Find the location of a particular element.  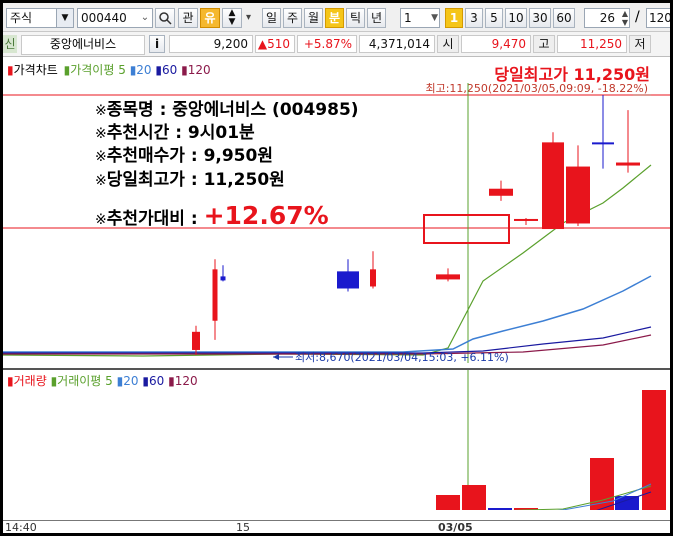

count-input: 26 ▲ ▼ is located at coordinates (607, 18).